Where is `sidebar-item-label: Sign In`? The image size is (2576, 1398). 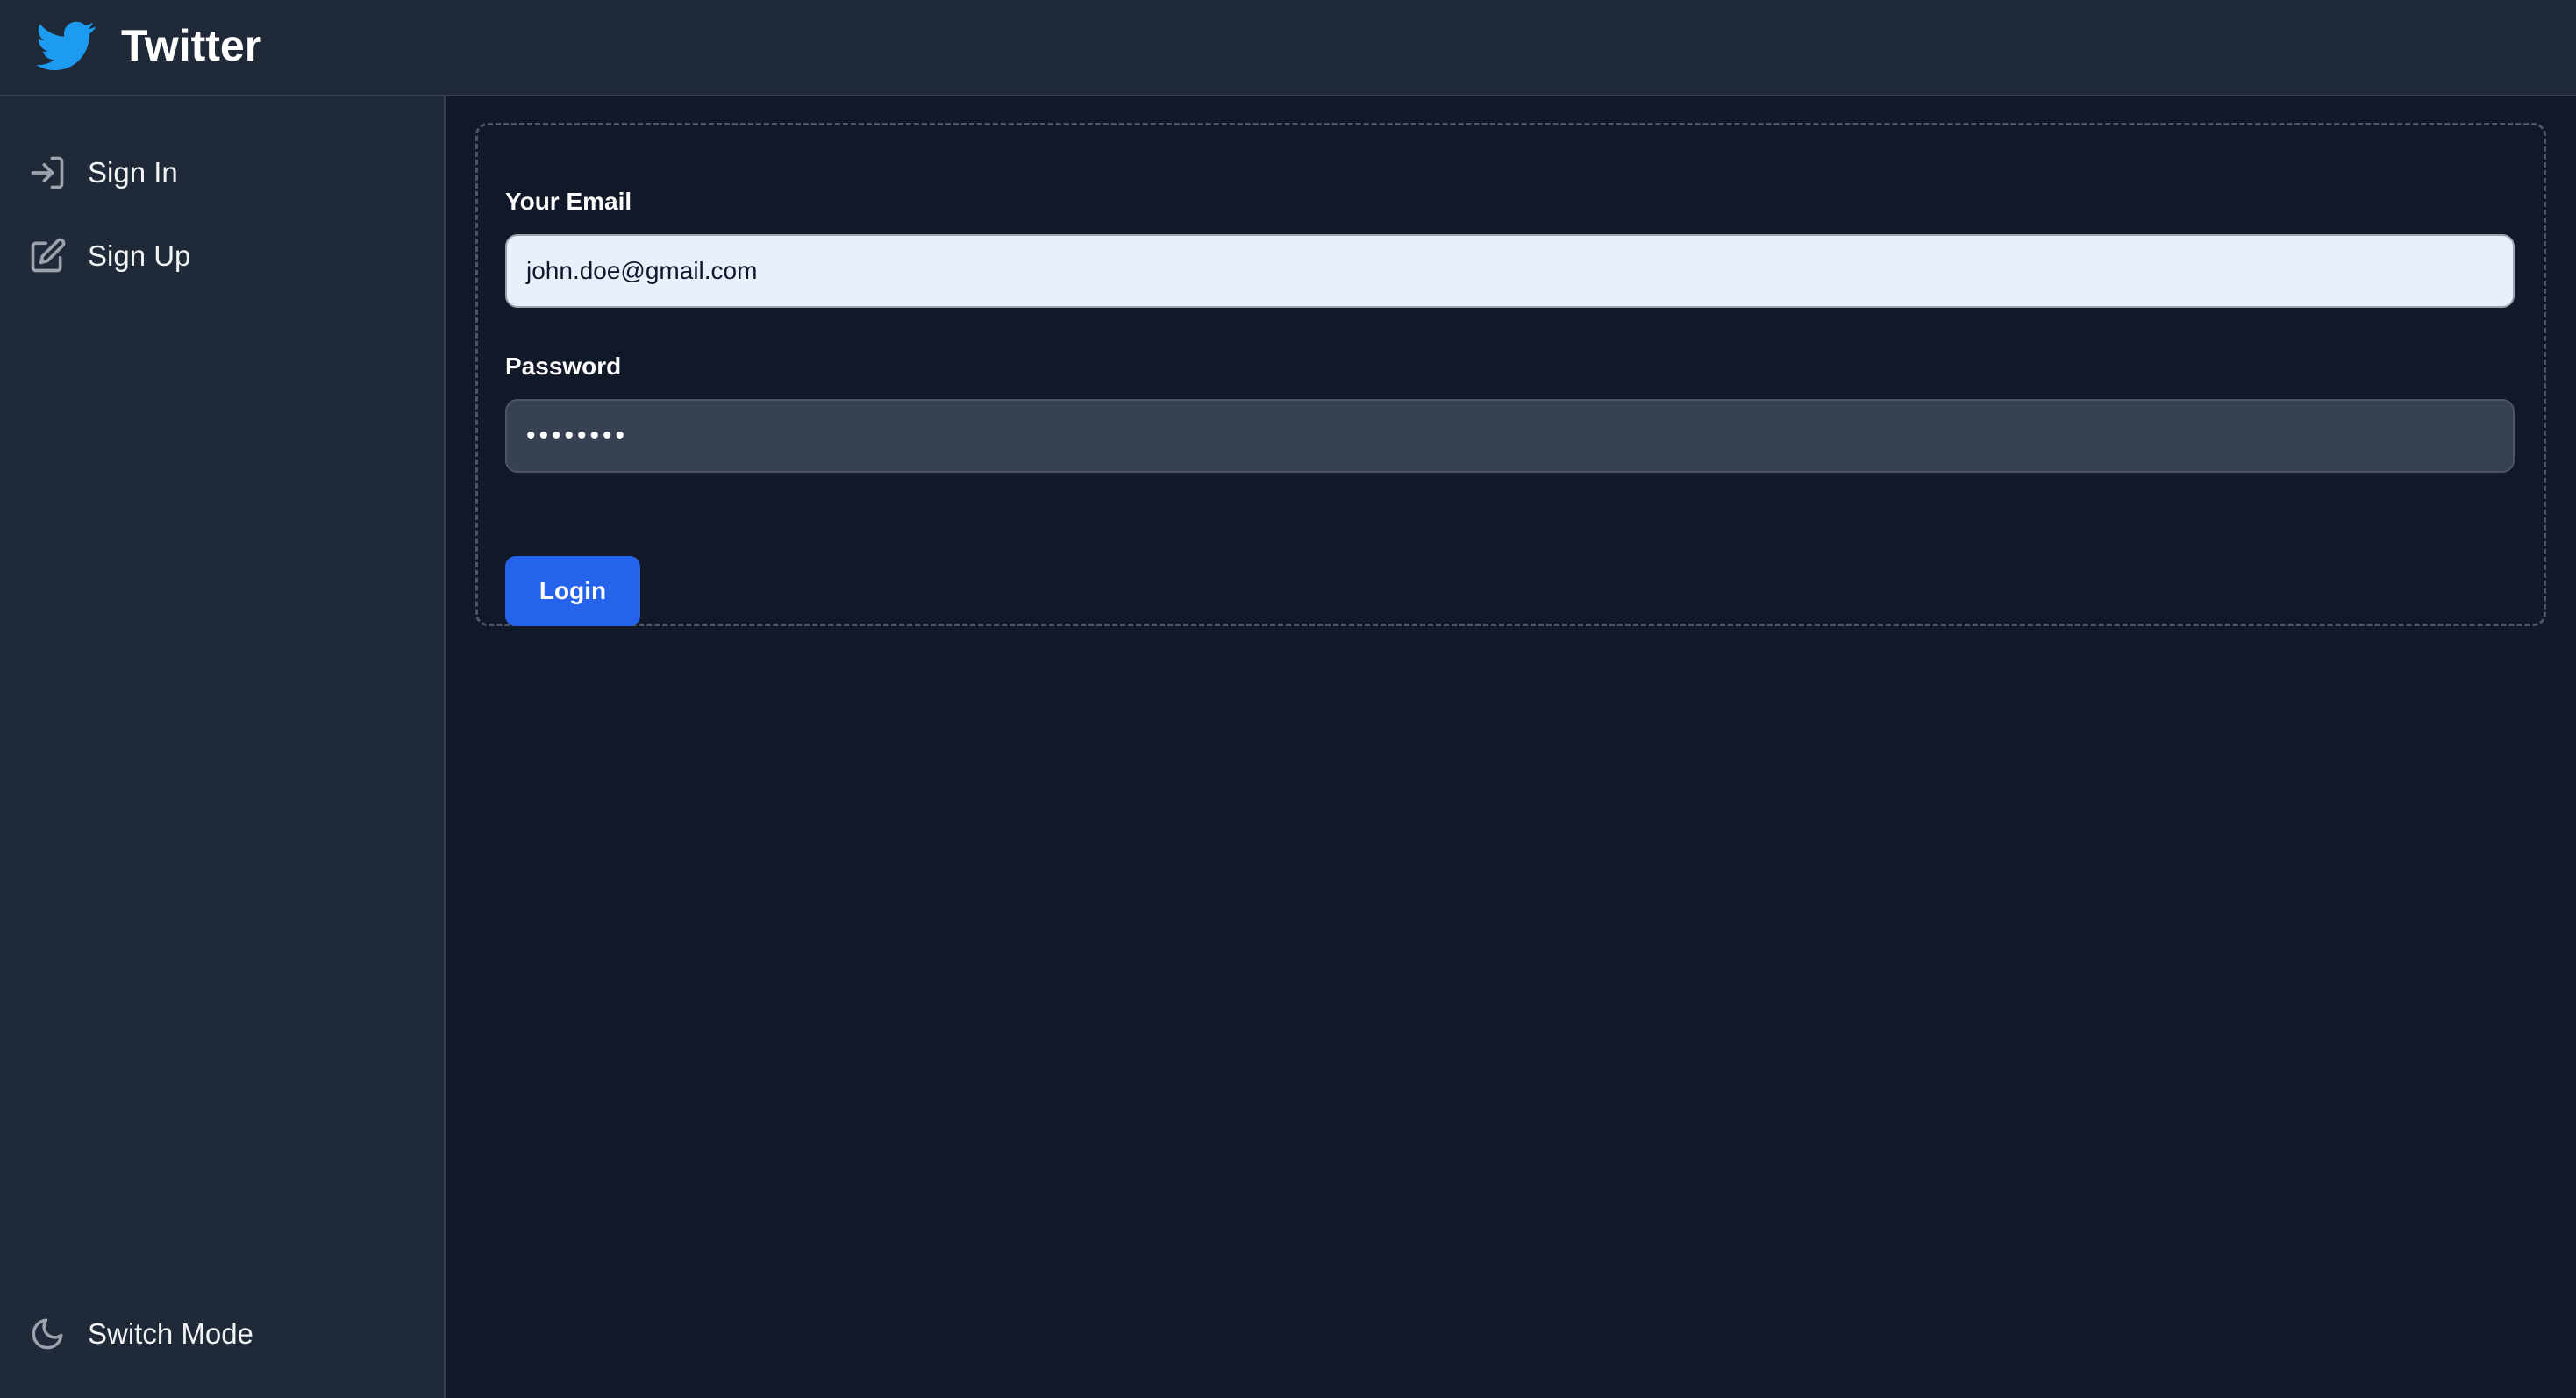
sidebar-item-label: Sign In is located at coordinates (133, 172).